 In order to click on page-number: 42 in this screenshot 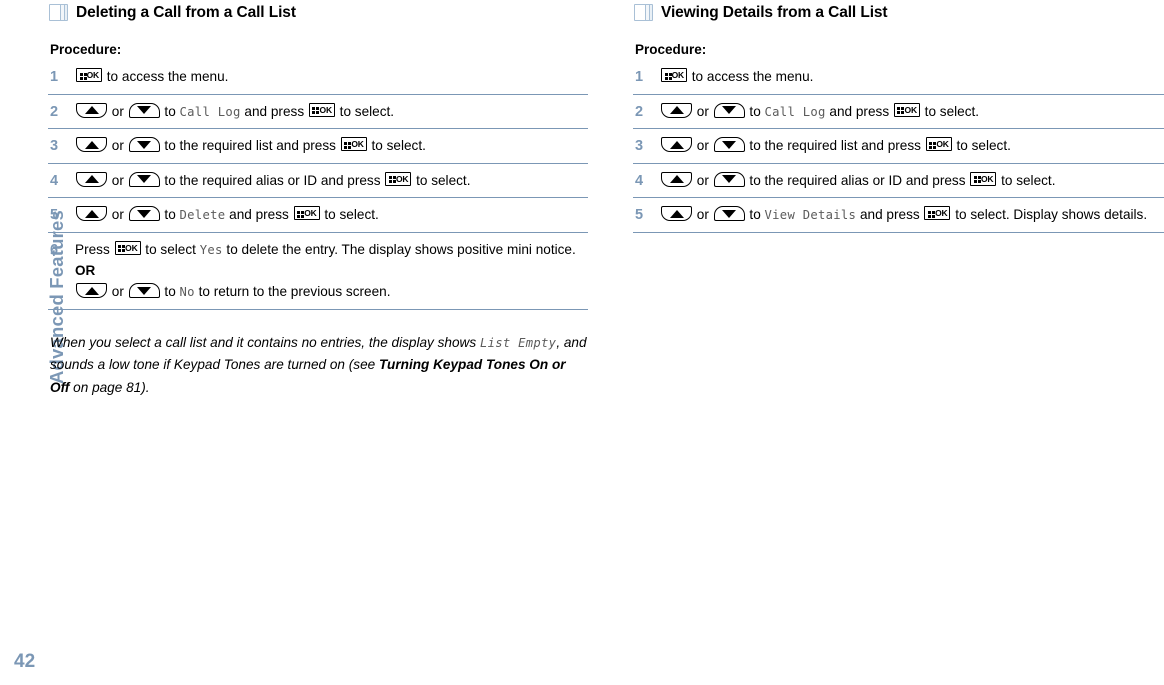, I will do `click(25, 661)`.